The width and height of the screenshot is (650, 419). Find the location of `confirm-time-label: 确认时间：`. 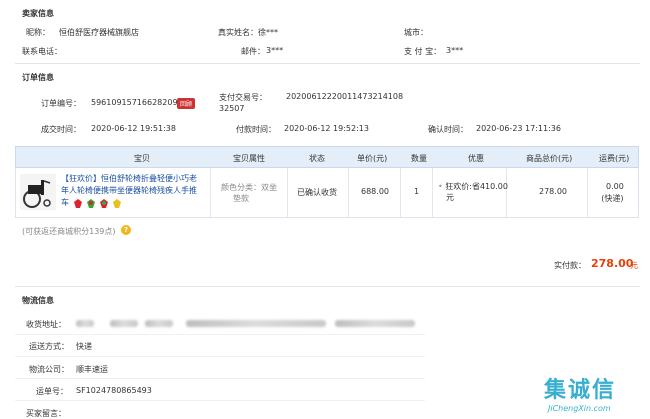

confirm-time-label: 确认时间： is located at coordinates (448, 129).